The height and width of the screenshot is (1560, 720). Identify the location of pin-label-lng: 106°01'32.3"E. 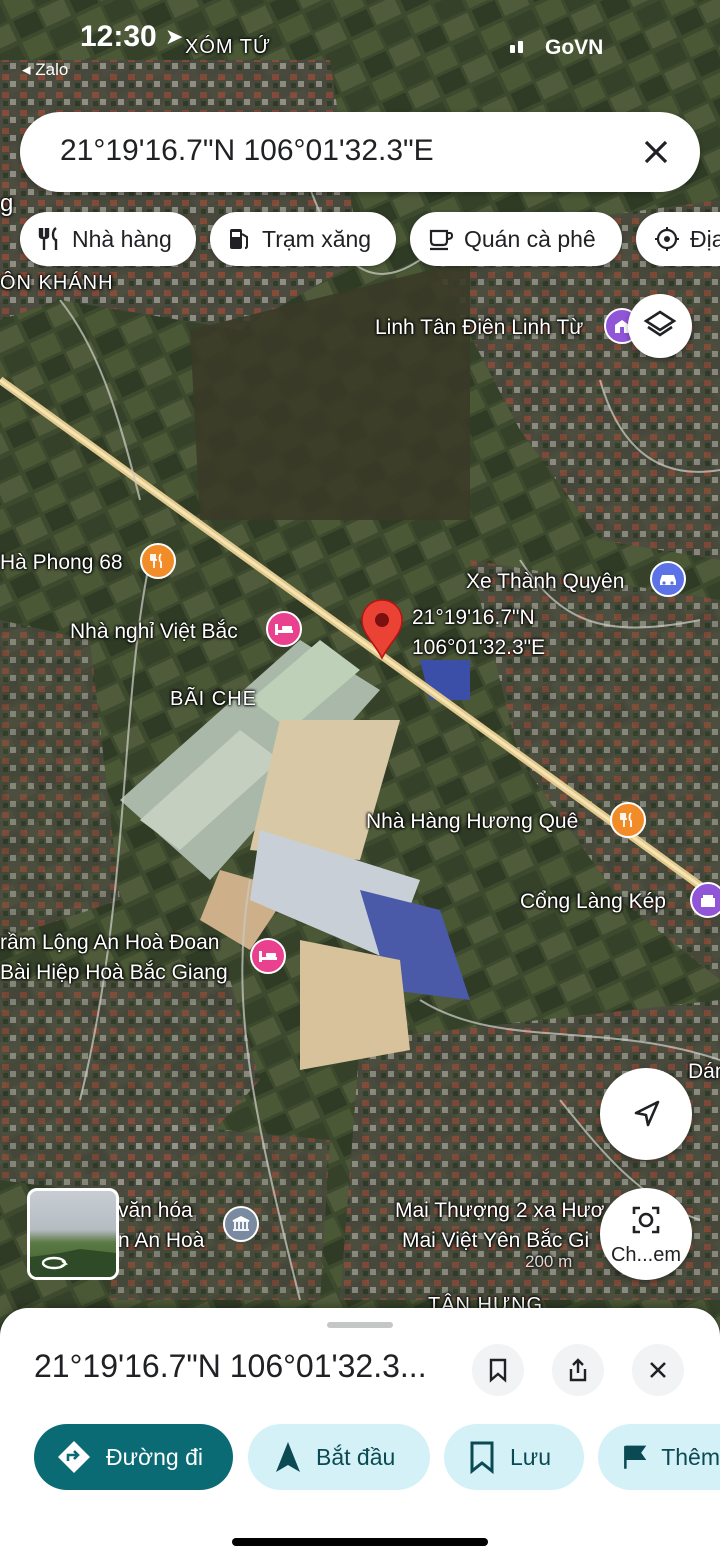
(479, 647).